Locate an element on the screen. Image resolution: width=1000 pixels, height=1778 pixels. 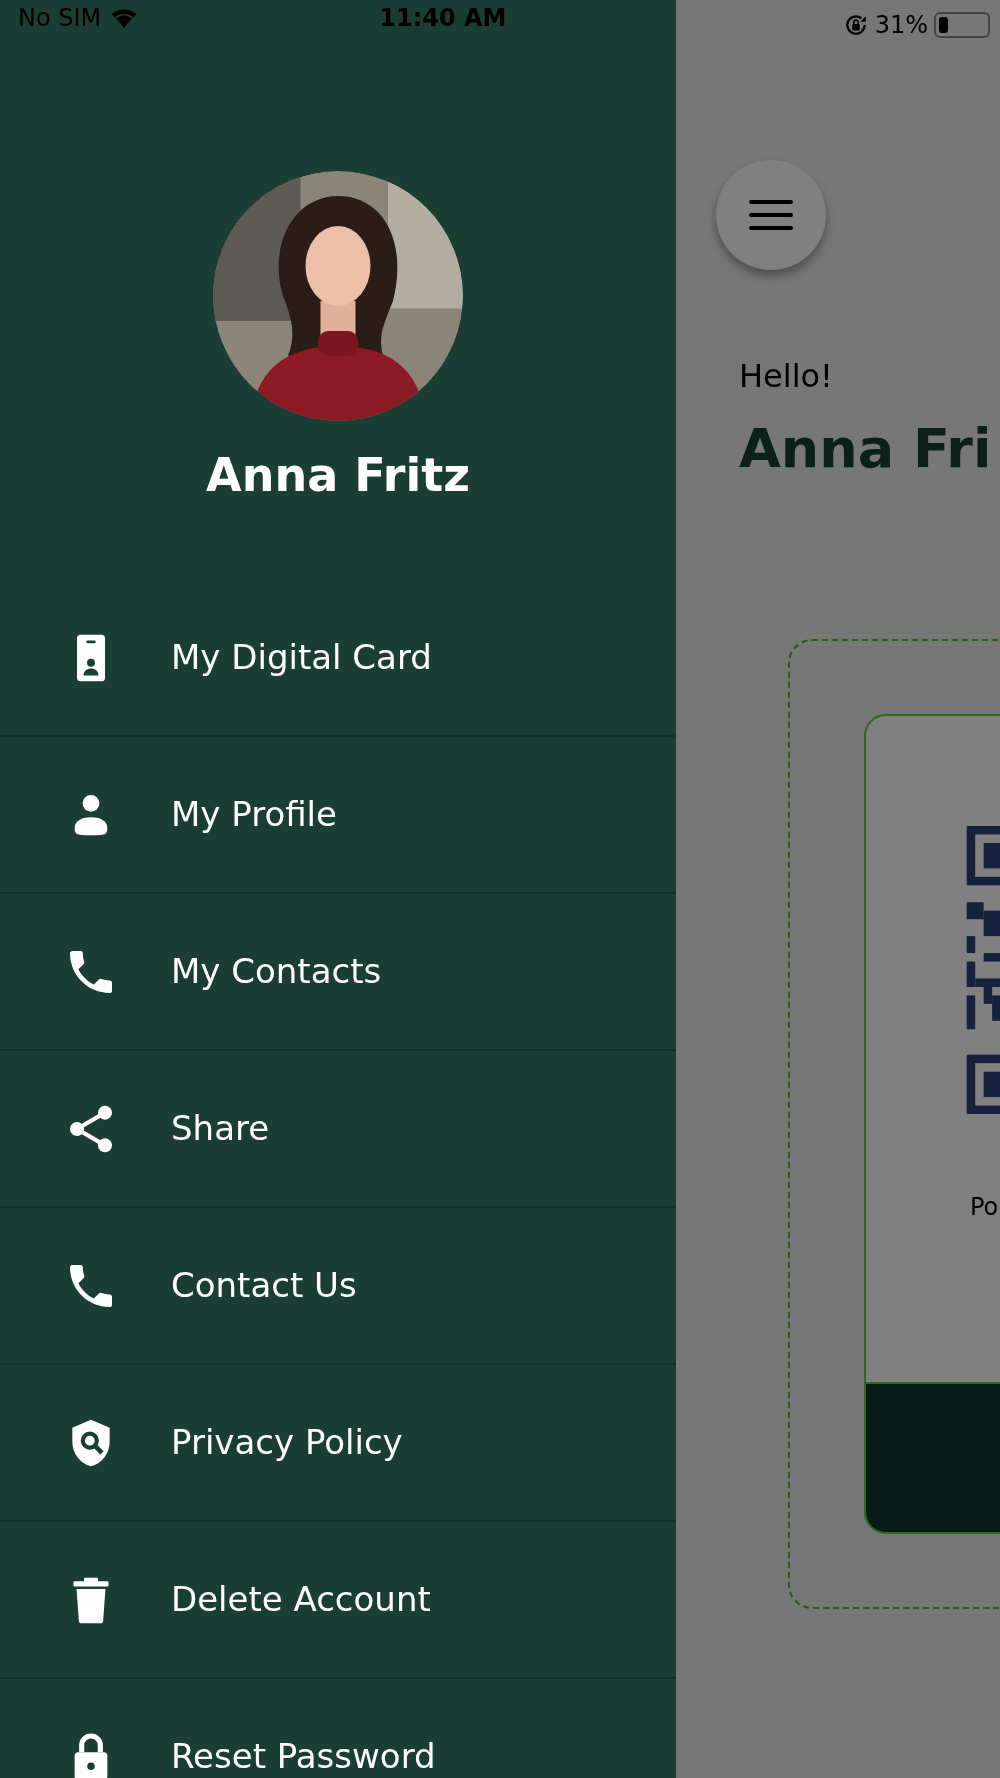
carrier-text: No SIM is located at coordinates (60, 18).